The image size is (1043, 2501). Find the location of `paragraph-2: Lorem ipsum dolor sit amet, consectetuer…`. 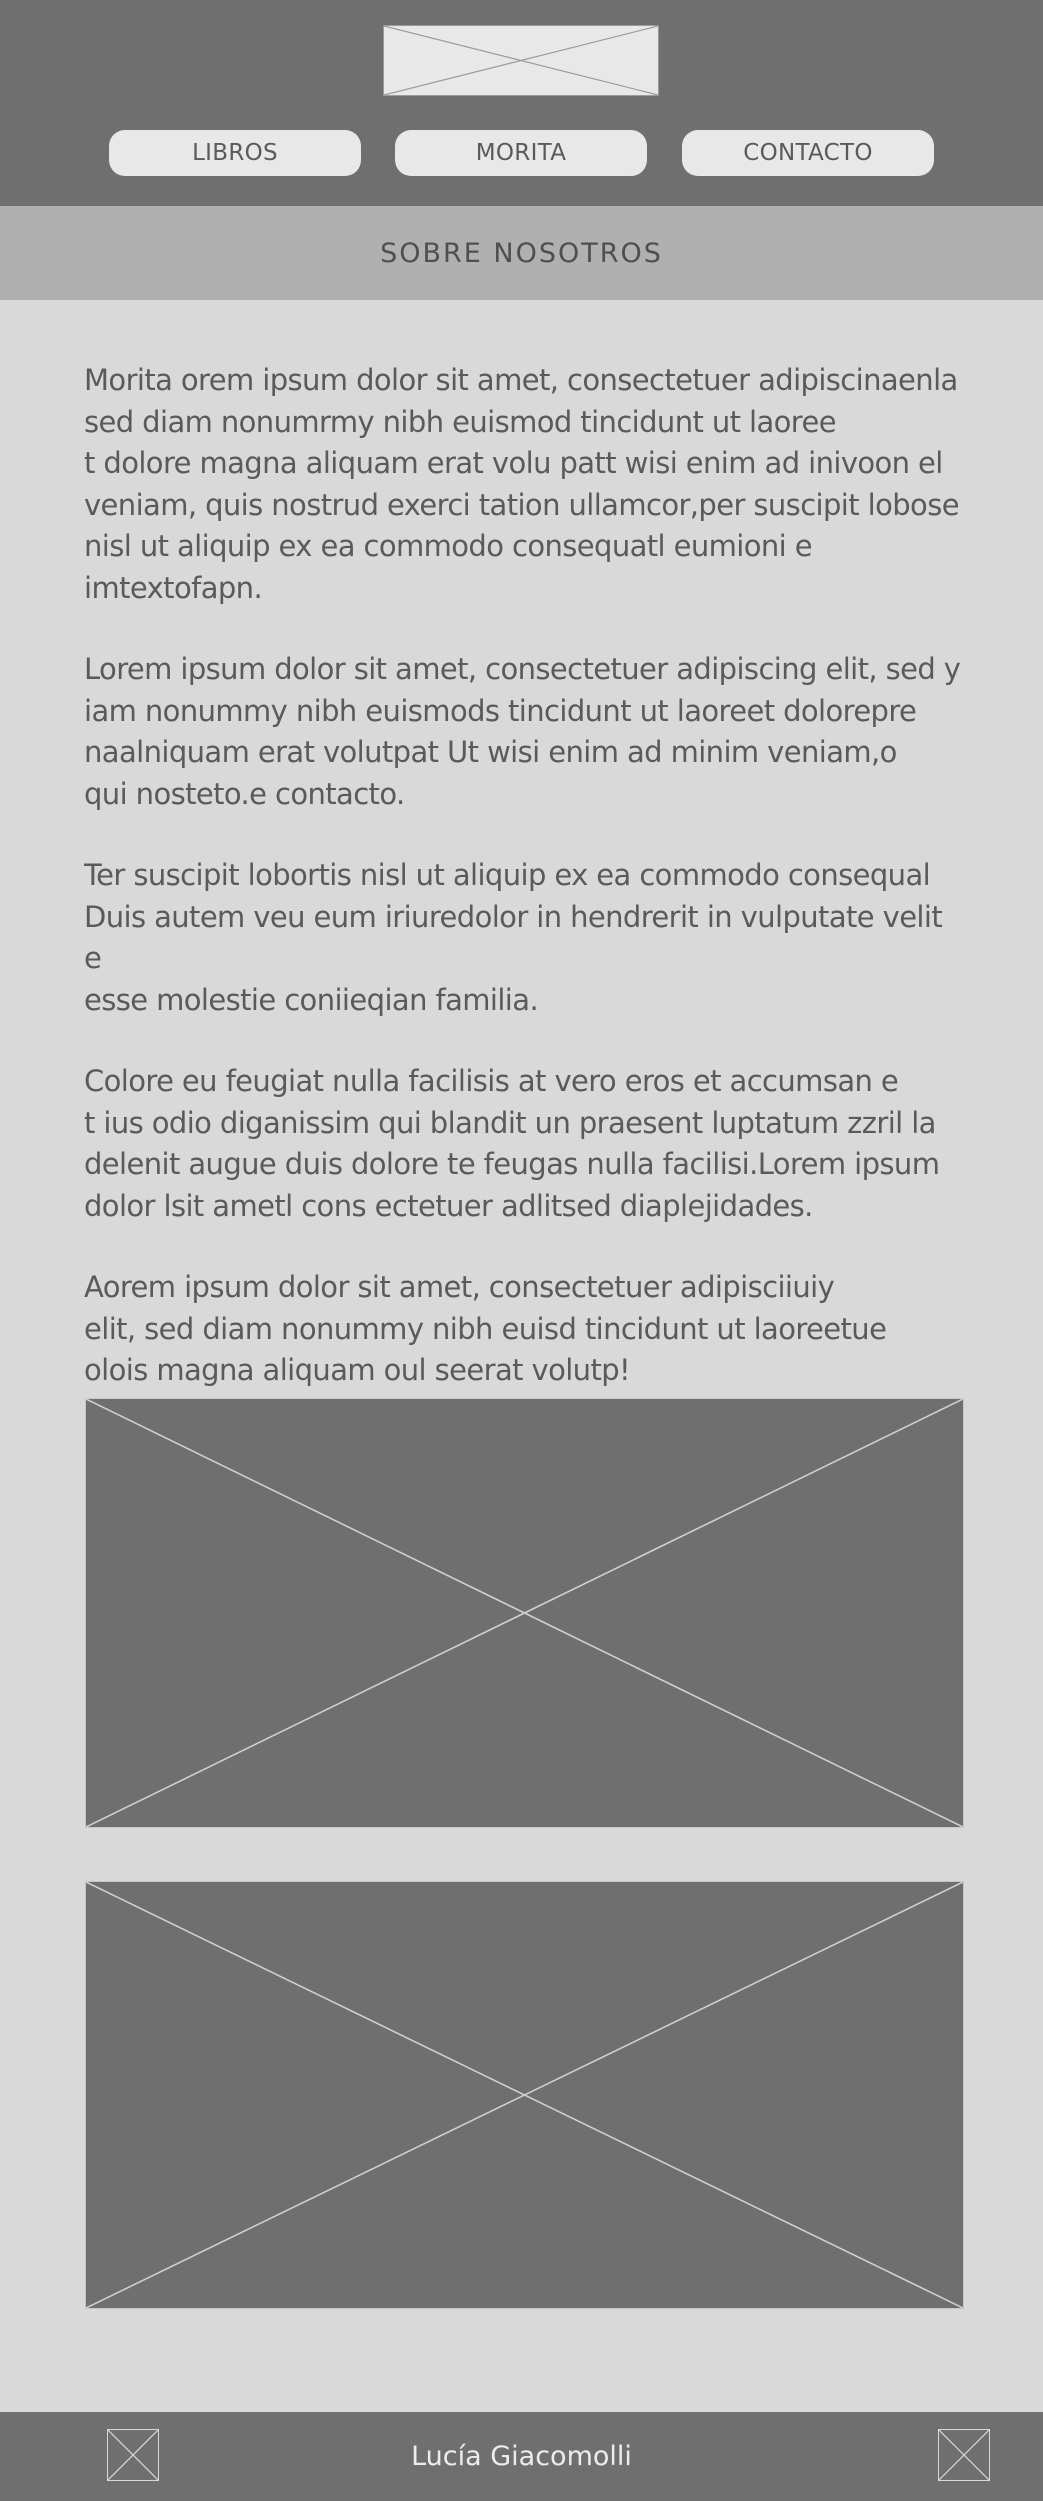

paragraph-2: Lorem ipsum dolor sit amet, consectetuer… is located at coordinates (522, 731).